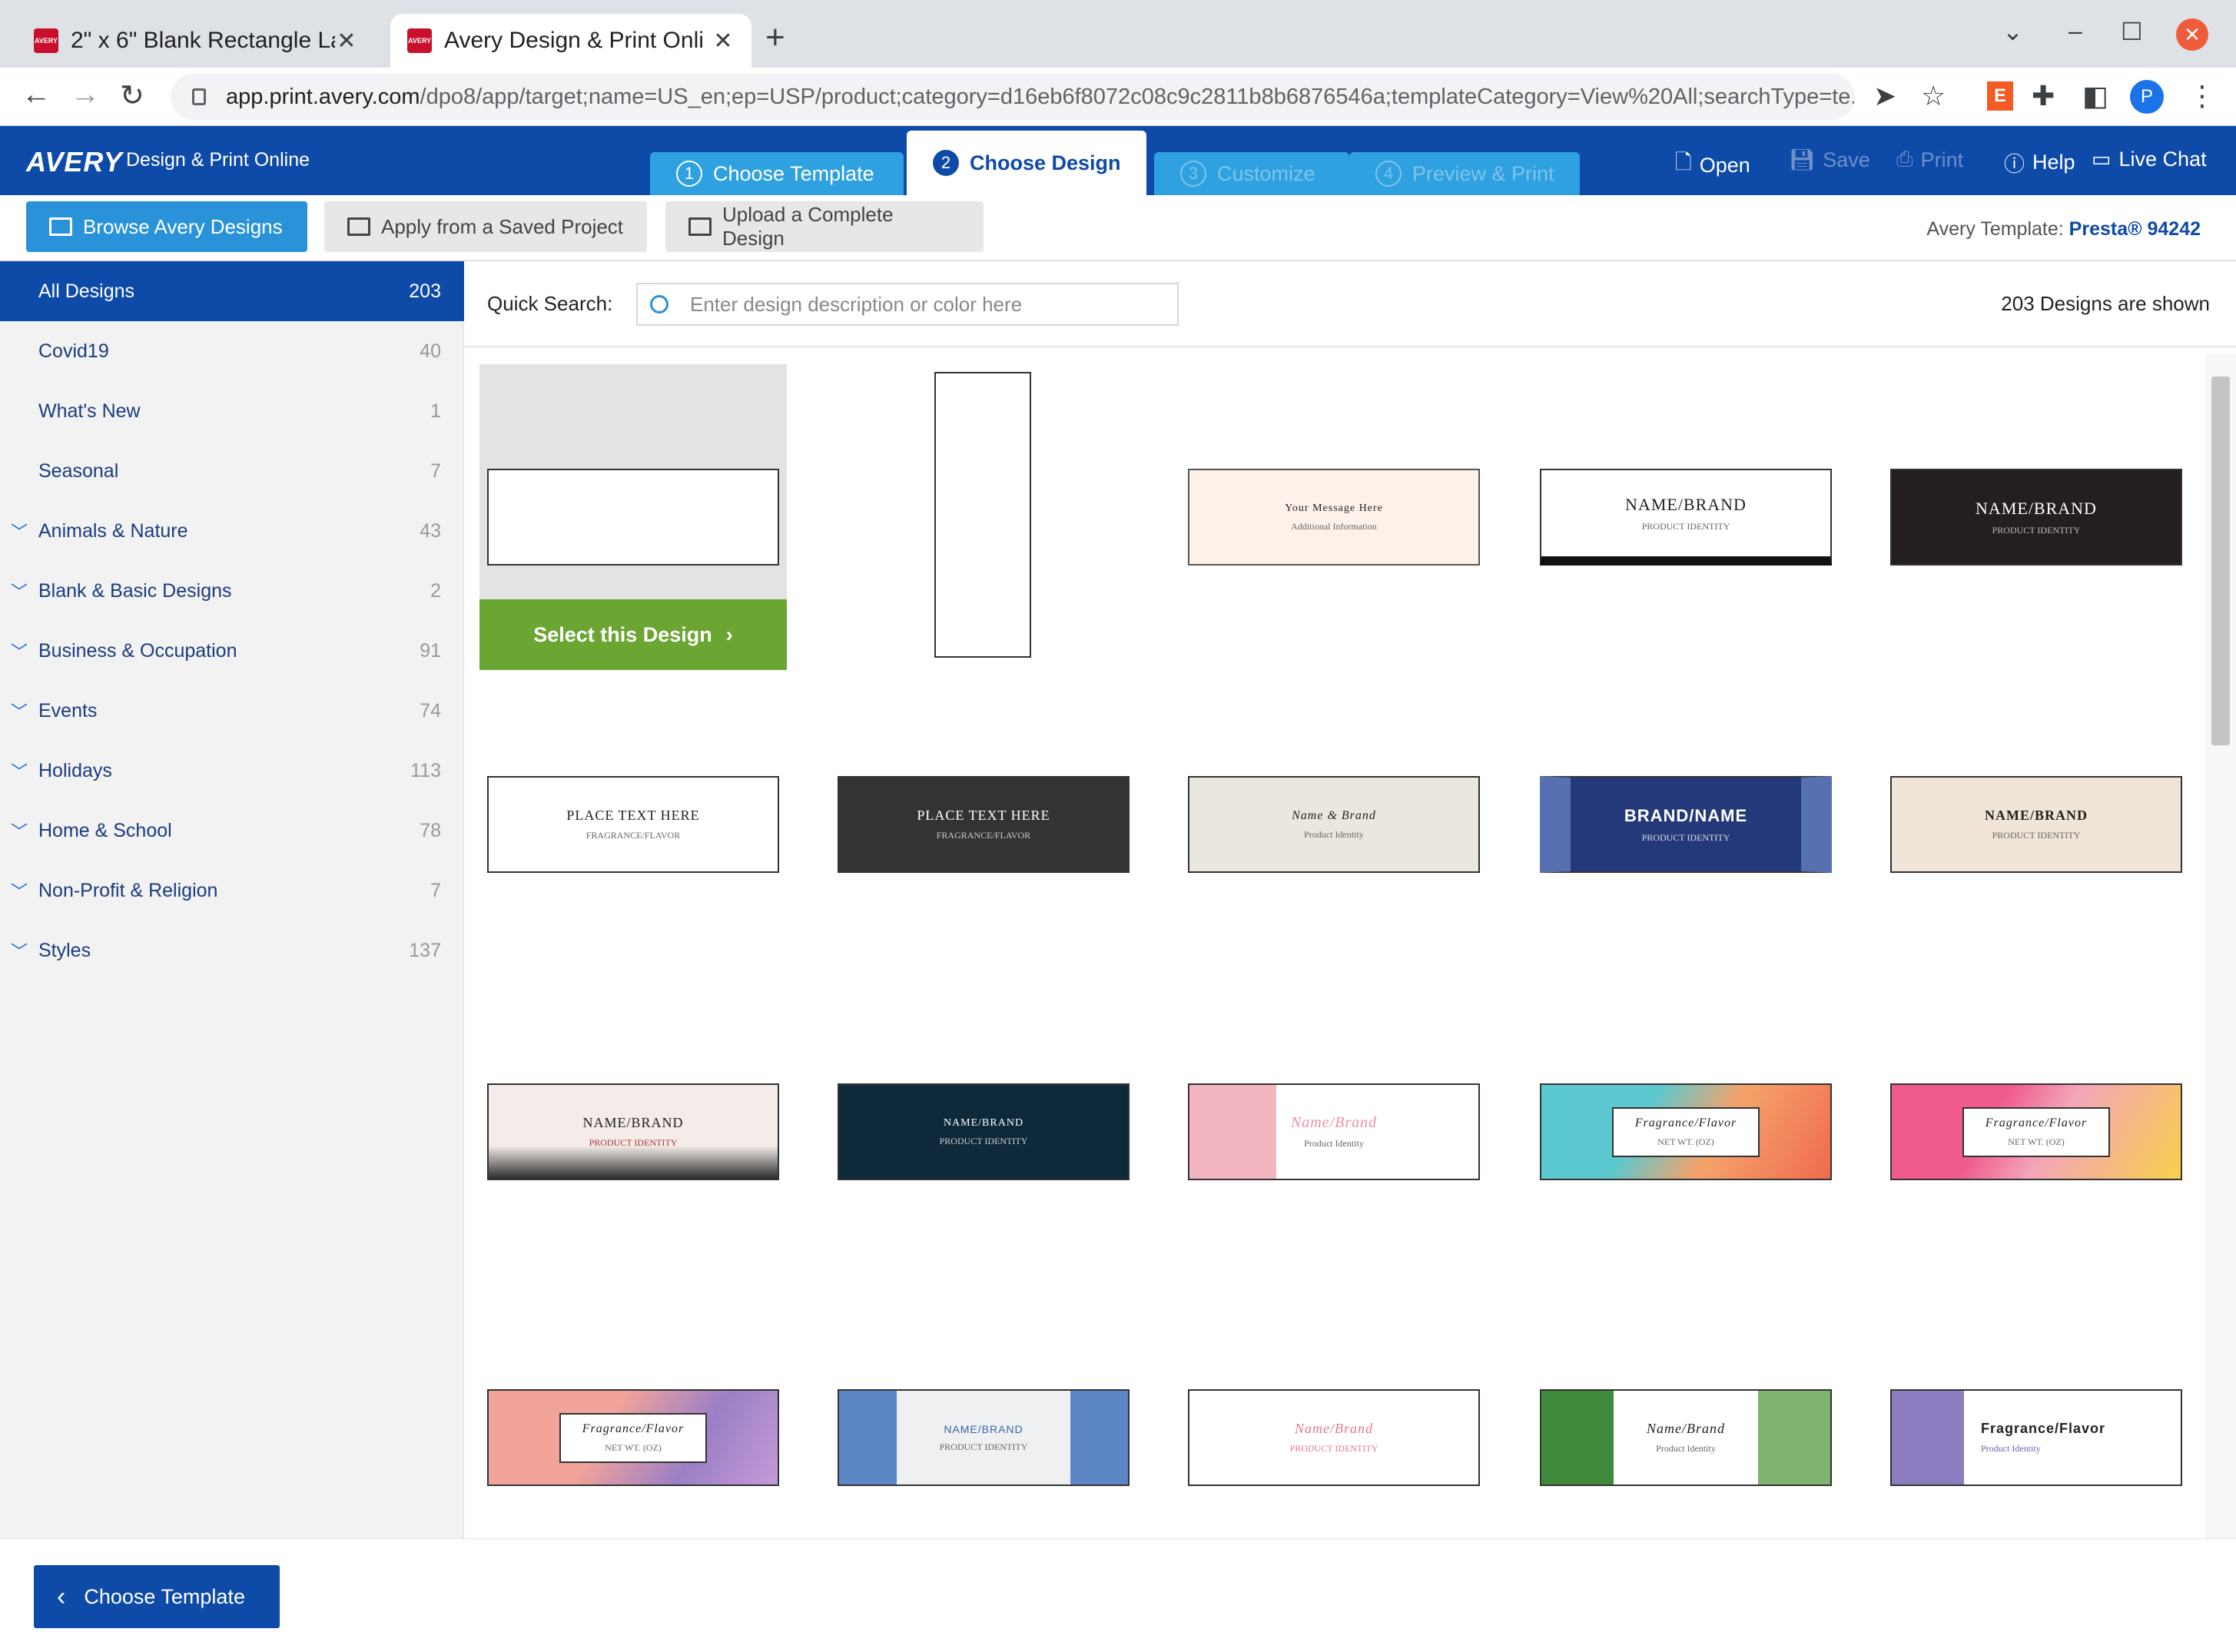 The image size is (2236, 1652). What do you see at coordinates (2132, 31) in the screenshot?
I see `maximize-icon: ☐` at bounding box center [2132, 31].